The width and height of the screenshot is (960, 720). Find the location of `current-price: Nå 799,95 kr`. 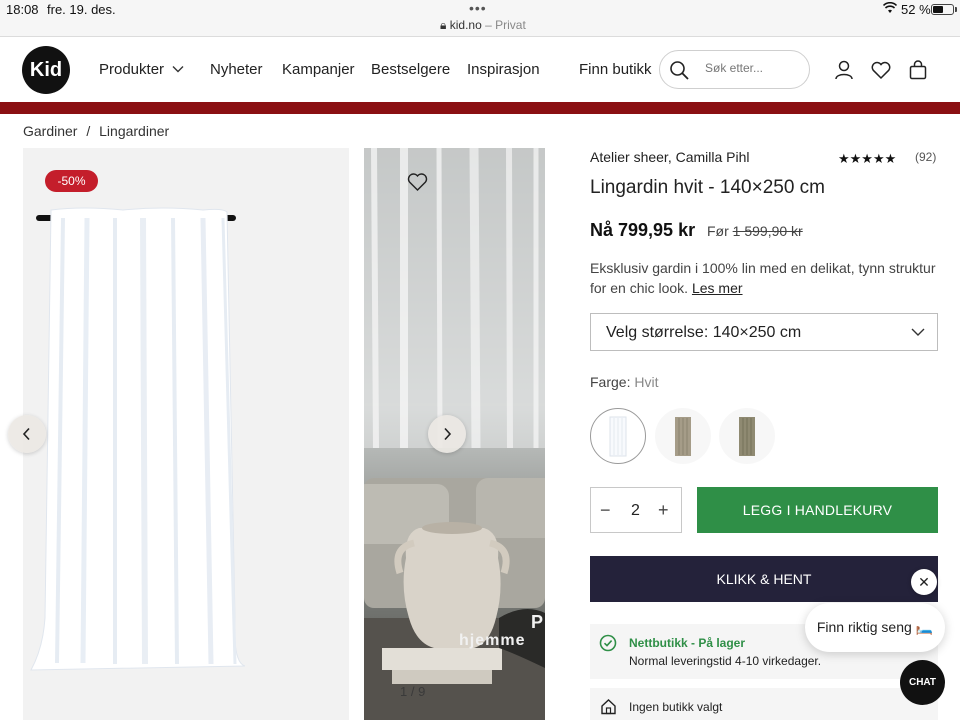

current-price: Nå 799,95 kr is located at coordinates (643, 230).